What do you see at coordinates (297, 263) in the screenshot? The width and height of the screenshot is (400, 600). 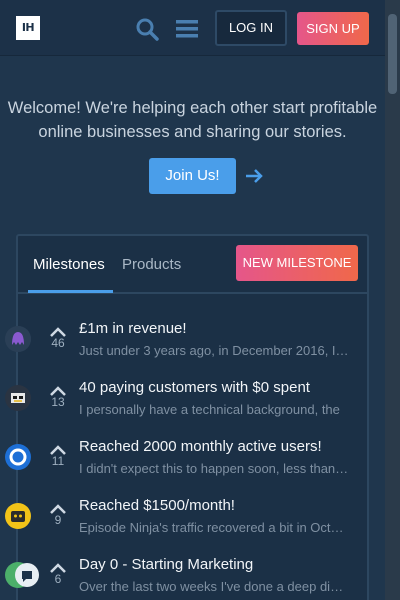 I see `new-milestone-button: NEW MILESTONE` at bounding box center [297, 263].